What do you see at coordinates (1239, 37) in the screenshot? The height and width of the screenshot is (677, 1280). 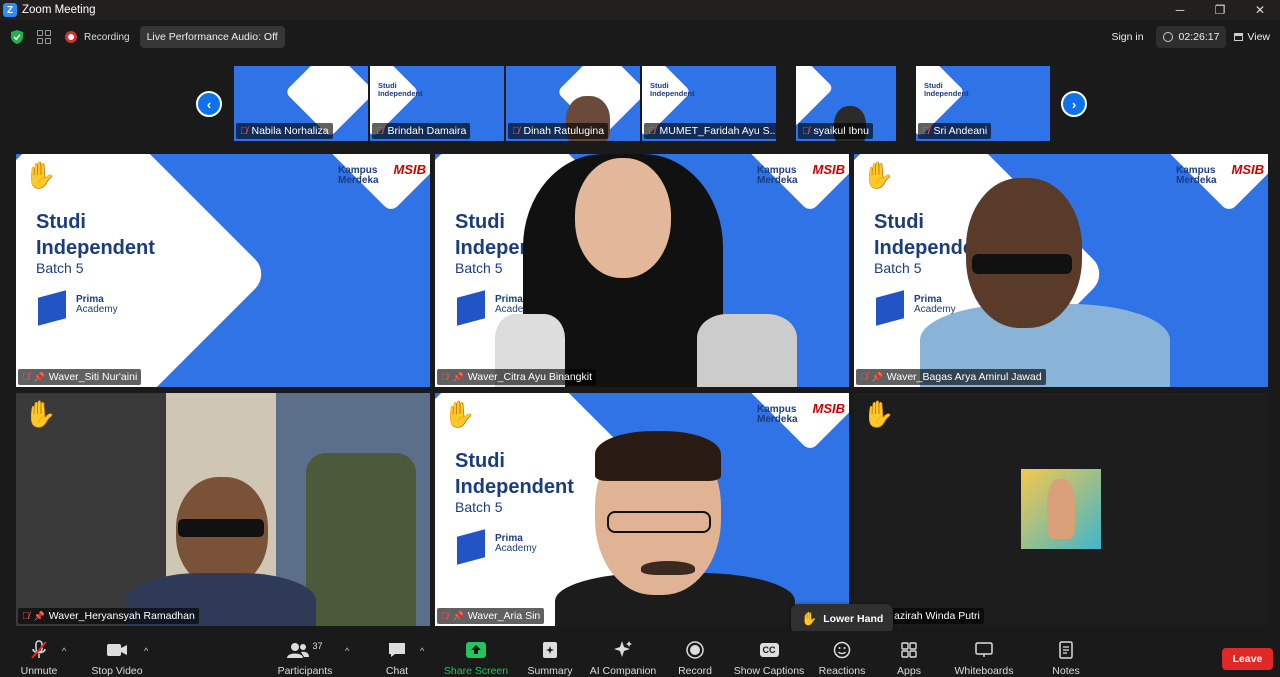 I see `view-layout-icon` at bounding box center [1239, 37].